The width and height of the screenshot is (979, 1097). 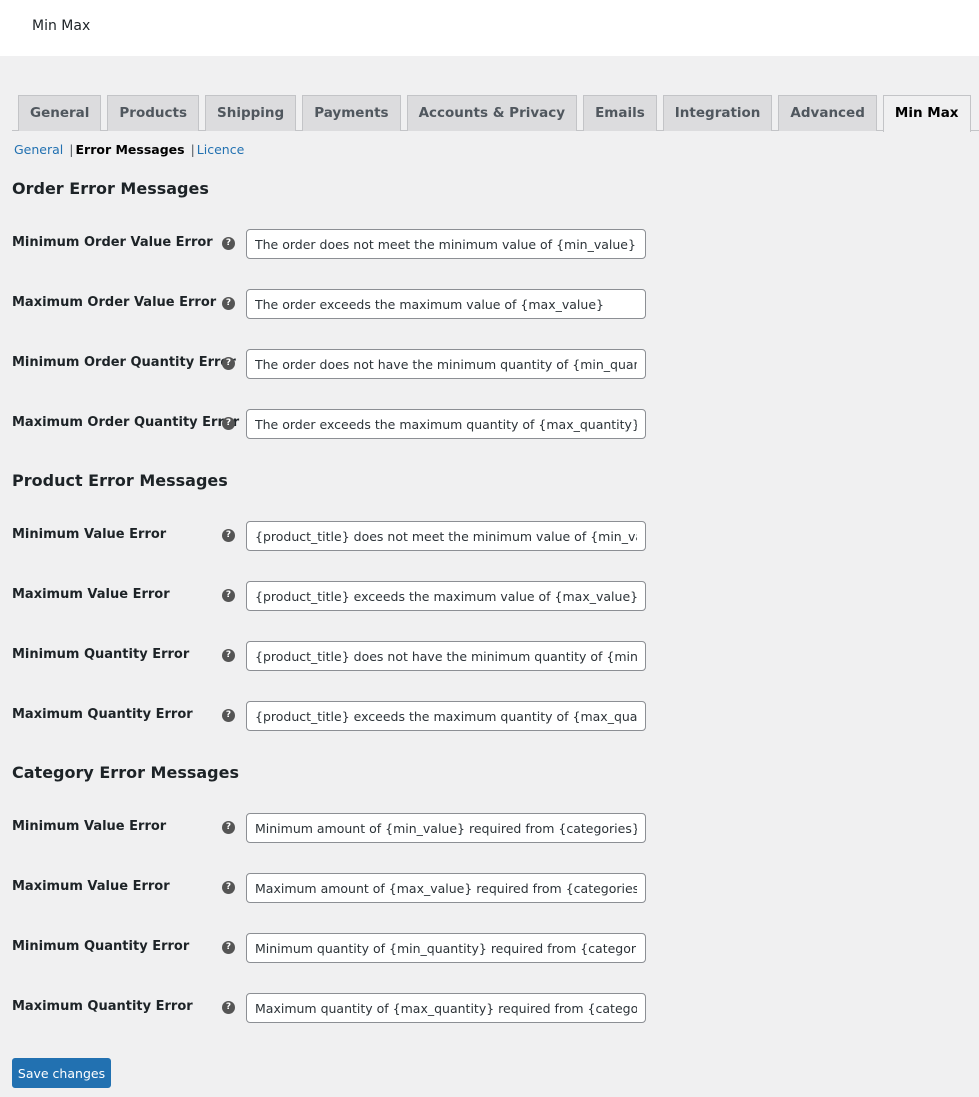 What do you see at coordinates (492, 113) in the screenshot?
I see `tab-accounts-privacy: Accounts & Privacy` at bounding box center [492, 113].